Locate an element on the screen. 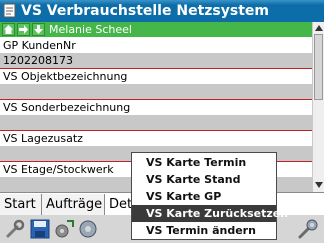 The image size is (324, 243). navigation-bar: Melanie Scheel is located at coordinates (156, 29).